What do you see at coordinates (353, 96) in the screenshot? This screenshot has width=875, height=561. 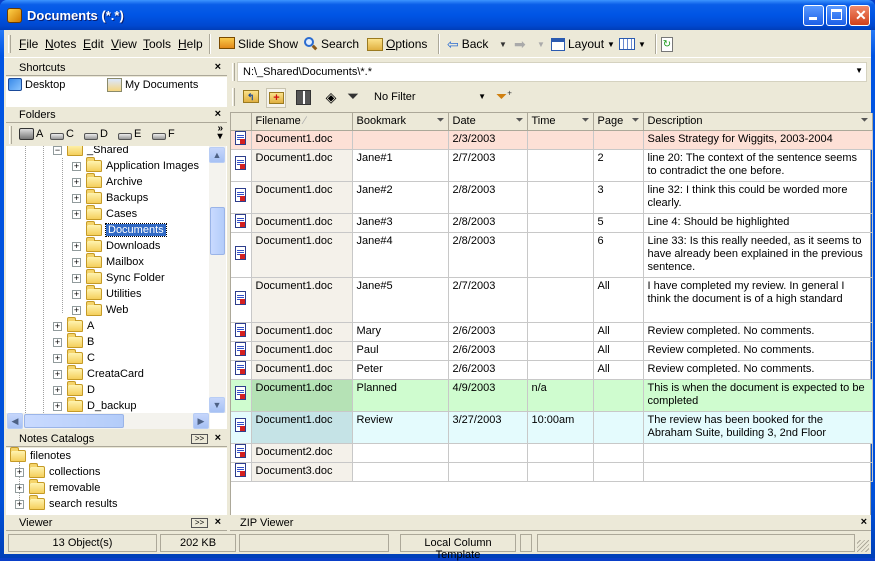 I see `filter-icon: ⏷` at bounding box center [353, 96].